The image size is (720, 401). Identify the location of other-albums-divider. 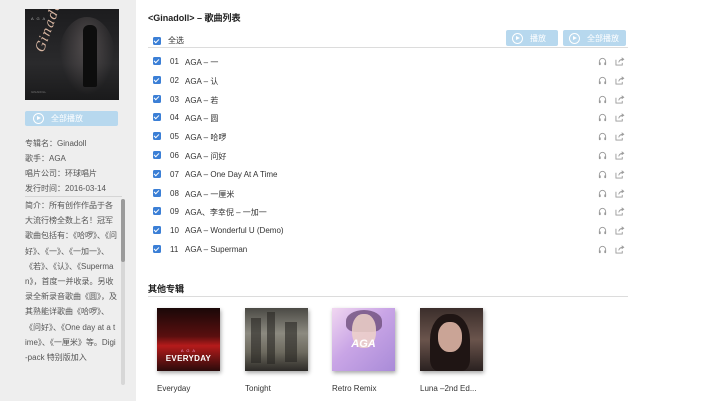
(388, 296).